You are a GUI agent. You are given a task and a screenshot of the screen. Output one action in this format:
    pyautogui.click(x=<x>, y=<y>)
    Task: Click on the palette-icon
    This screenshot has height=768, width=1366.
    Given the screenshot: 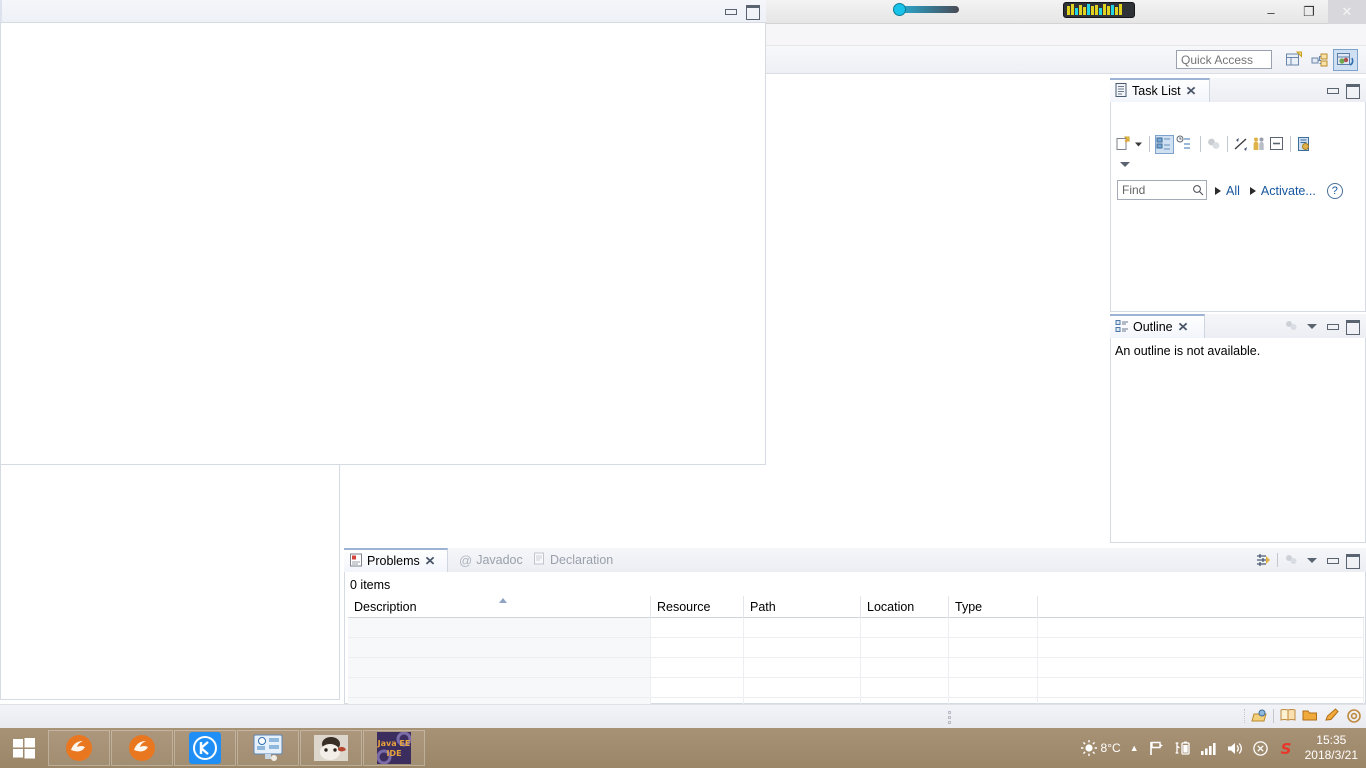 What is the action you would take?
    pyautogui.click(x=1259, y=716)
    